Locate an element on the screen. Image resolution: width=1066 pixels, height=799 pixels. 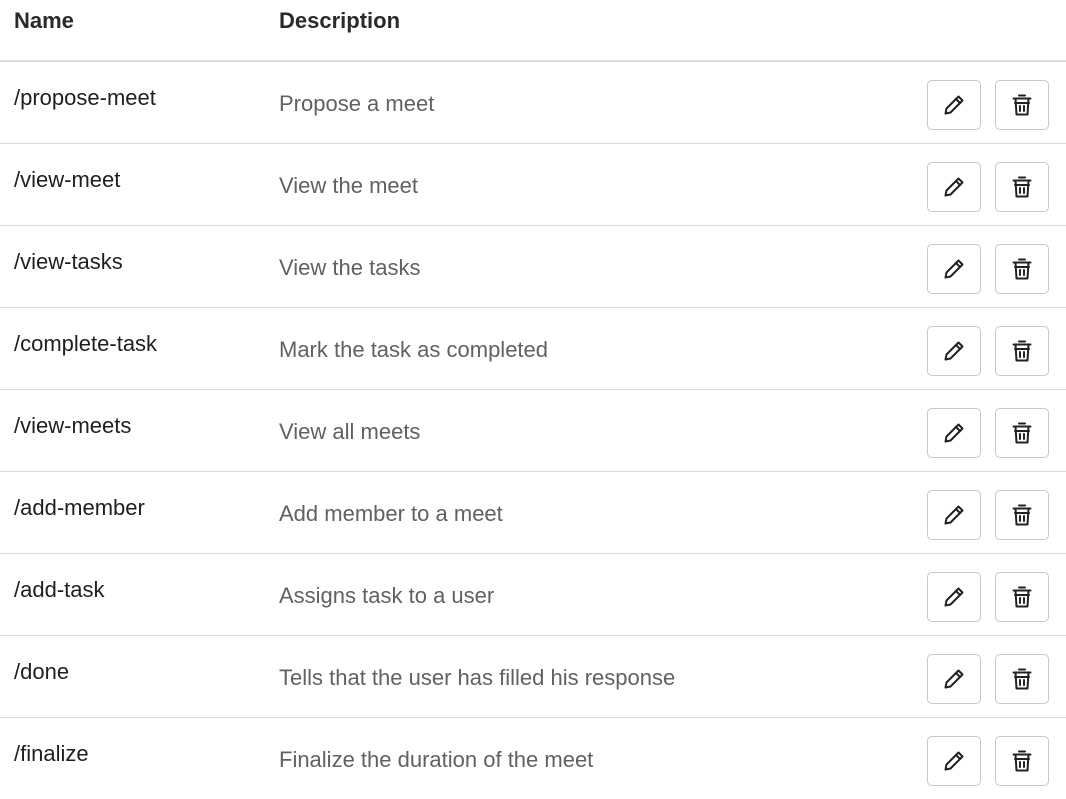
table-row: /view-meet View the meet is located at coordinates (533, 185).